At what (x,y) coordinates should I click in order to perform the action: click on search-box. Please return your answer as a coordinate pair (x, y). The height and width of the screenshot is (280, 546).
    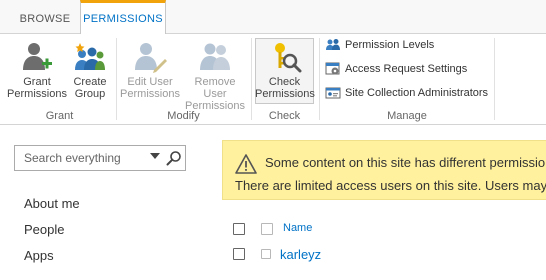
    Looking at the image, I should click on (100, 158).